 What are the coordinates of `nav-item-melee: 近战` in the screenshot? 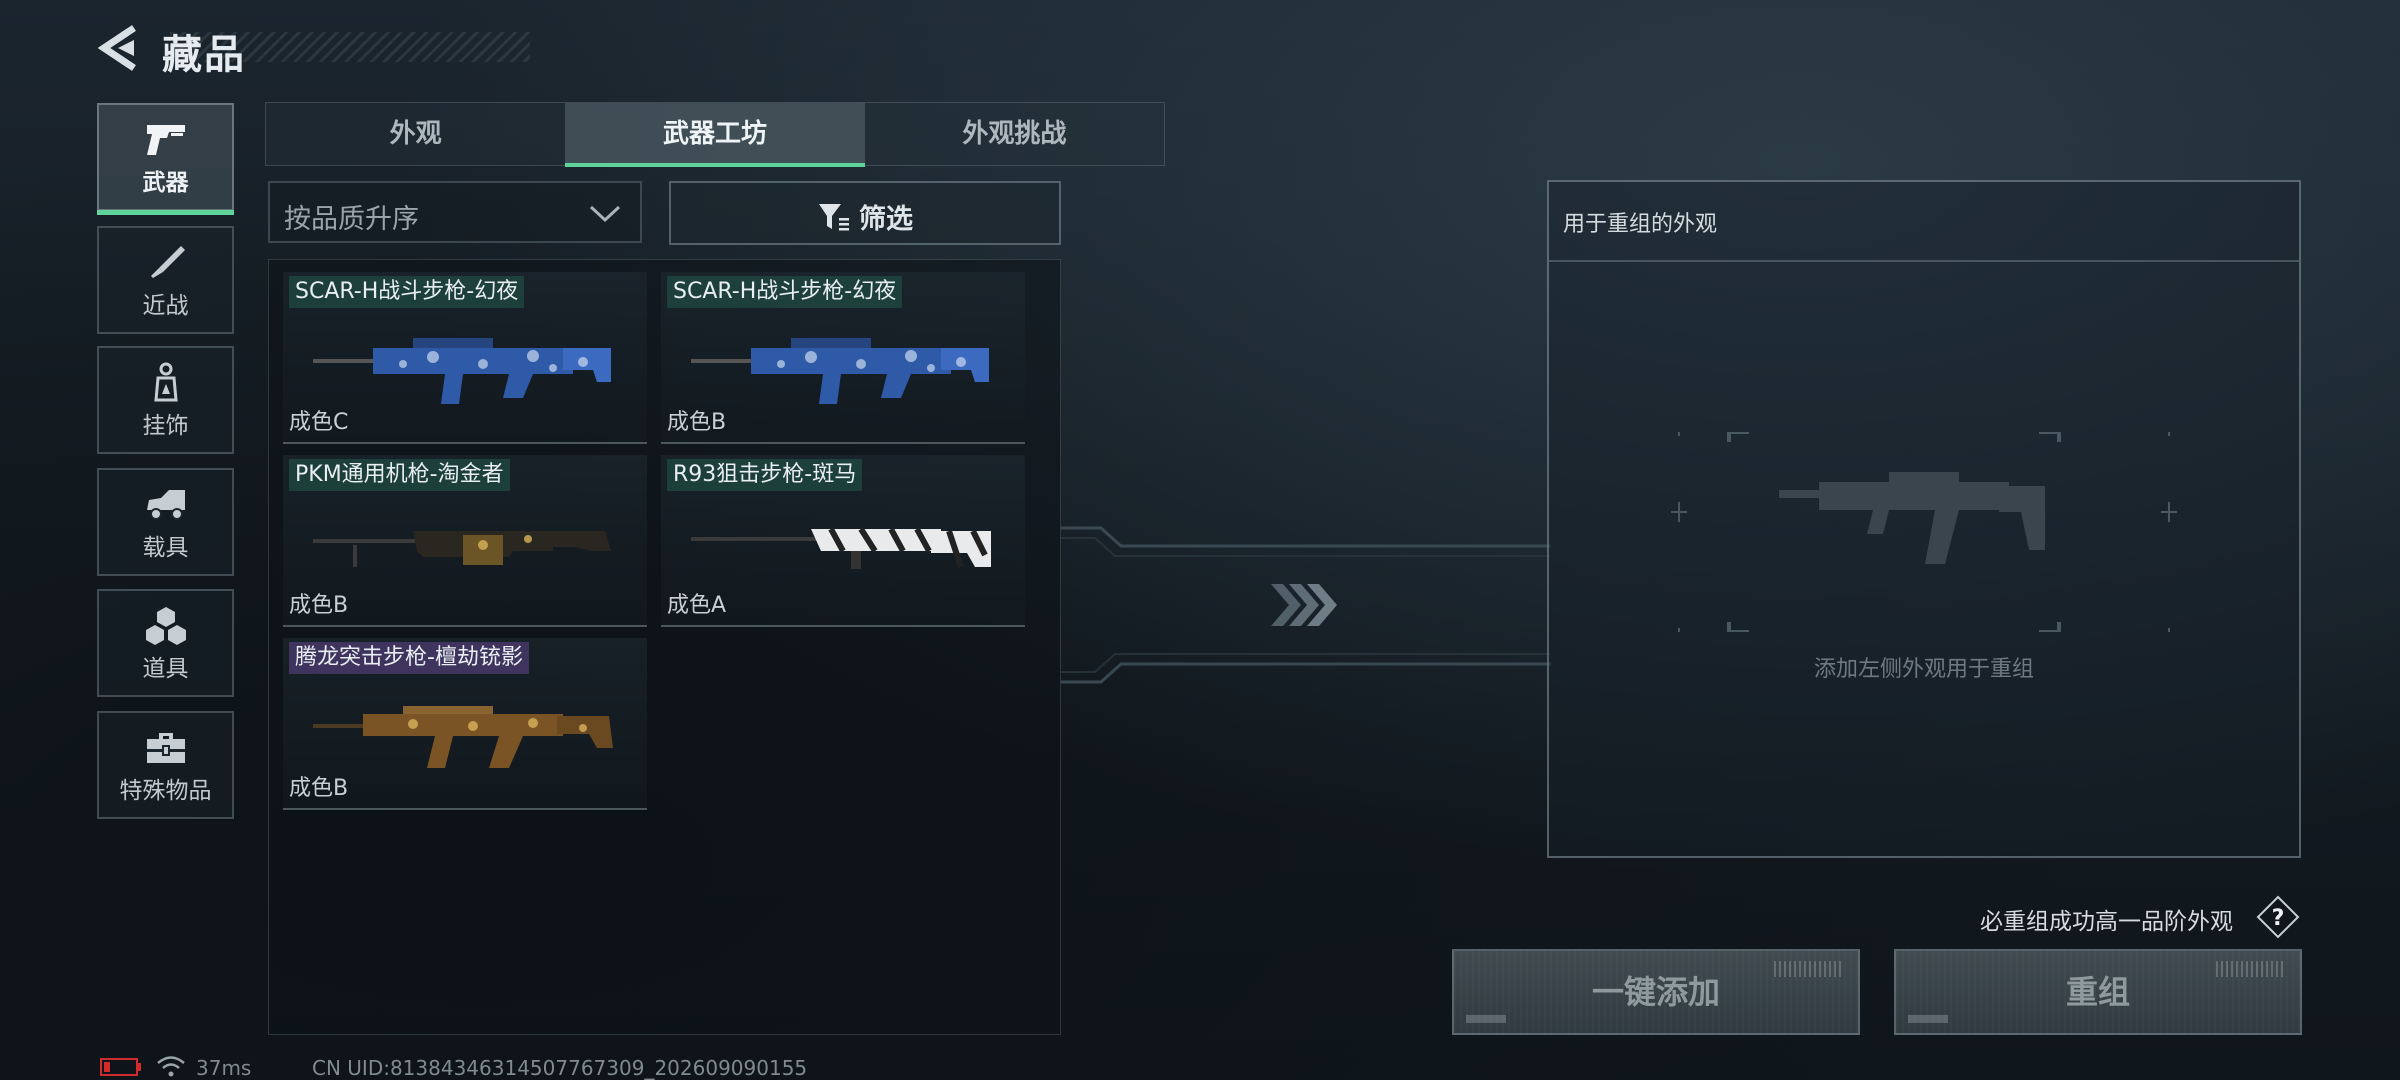 It's located at (165, 280).